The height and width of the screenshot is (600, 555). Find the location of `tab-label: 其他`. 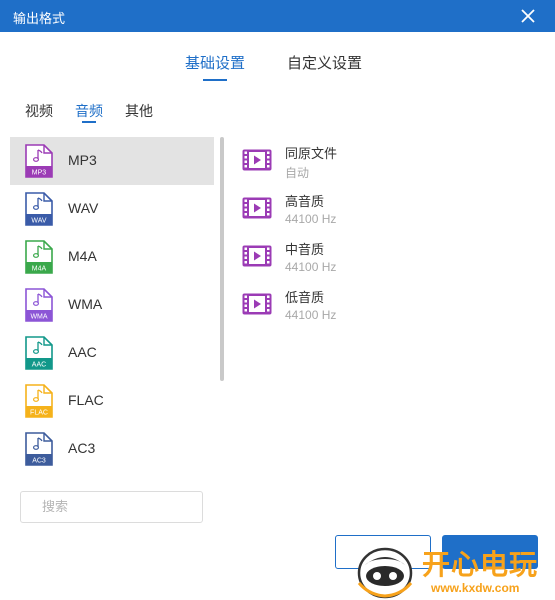

tab-label: 其他 is located at coordinates (139, 111).